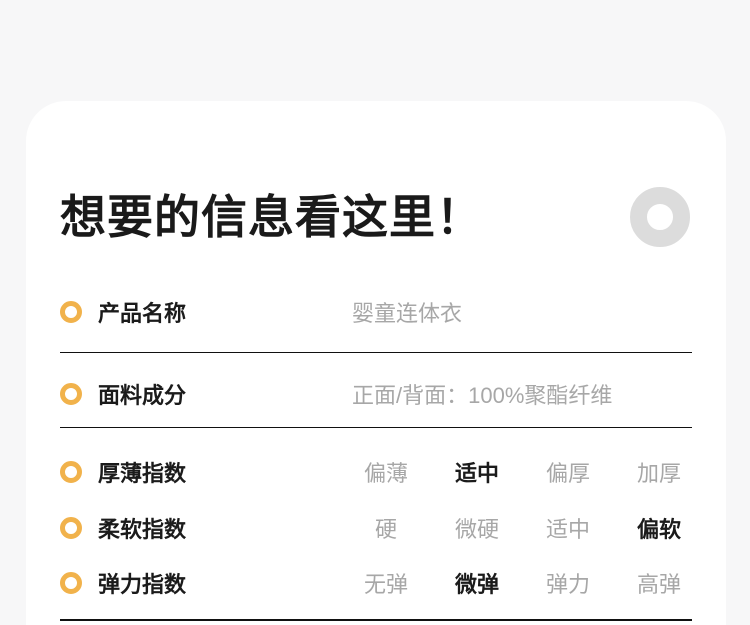 The width and height of the screenshot is (750, 625). Describe the element at coordinates (407, 313) in the screenshot. I see `product-name-value: 婴童连体衣` at that location.